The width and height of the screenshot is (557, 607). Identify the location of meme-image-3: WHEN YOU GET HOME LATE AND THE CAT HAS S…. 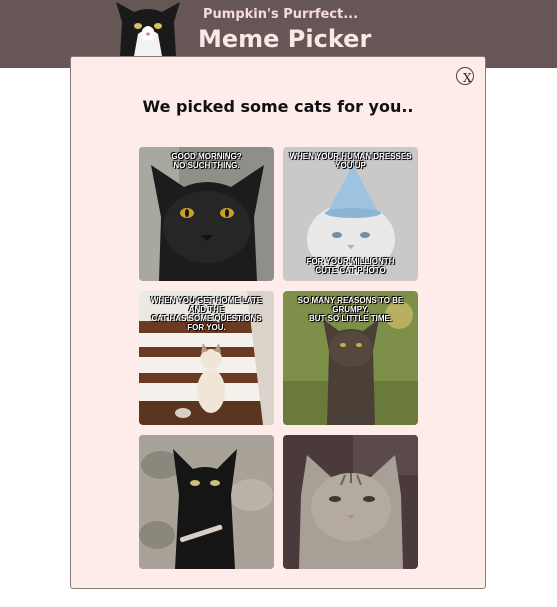
(206, 358).